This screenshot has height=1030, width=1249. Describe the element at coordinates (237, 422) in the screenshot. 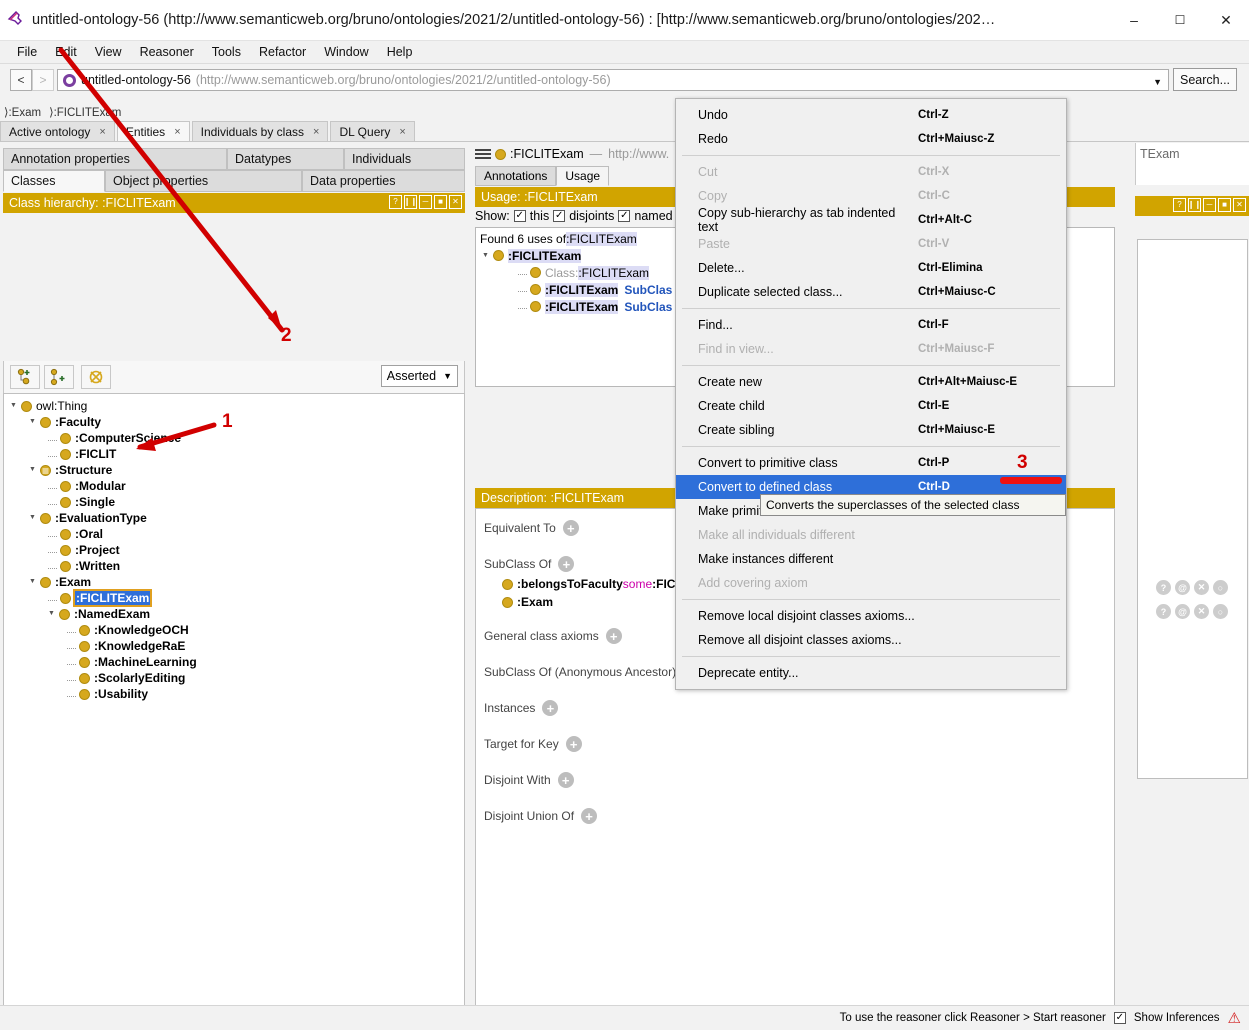

I see `tree-row: ▼:Faculty` at that location.